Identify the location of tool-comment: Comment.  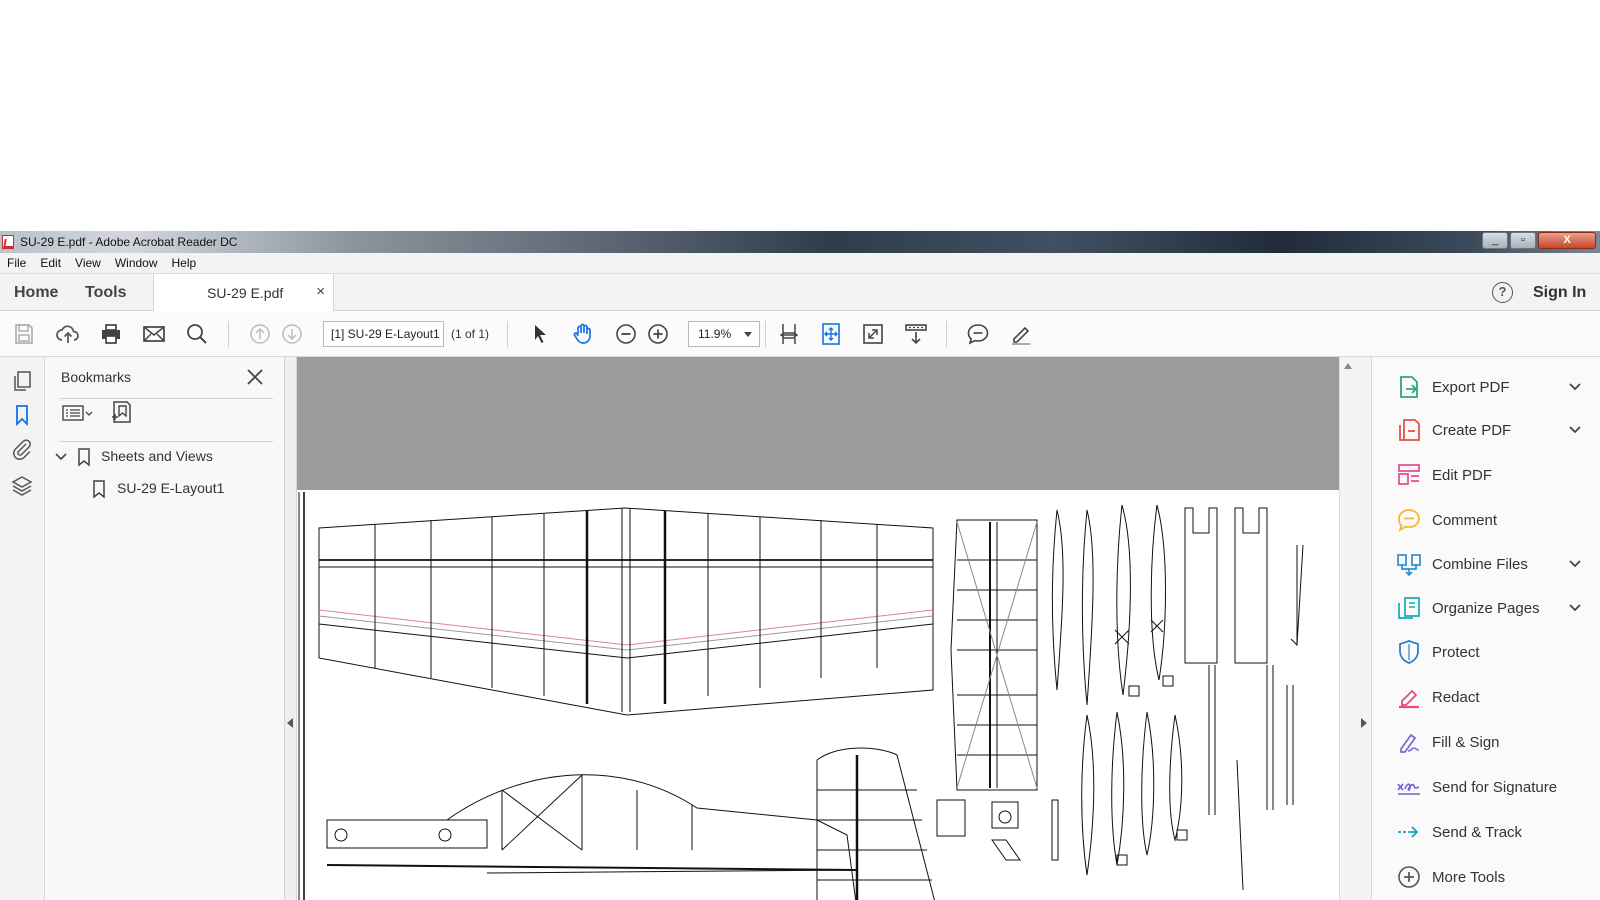
(1486, 521).